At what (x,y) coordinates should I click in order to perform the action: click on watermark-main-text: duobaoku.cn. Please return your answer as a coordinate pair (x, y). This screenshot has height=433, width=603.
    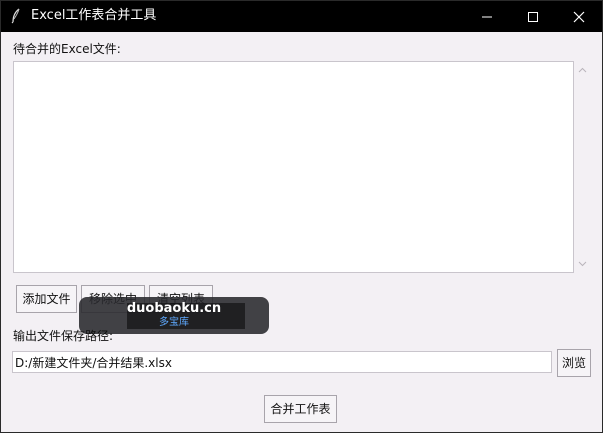
    Looking at the image, I should click on (174, 308).